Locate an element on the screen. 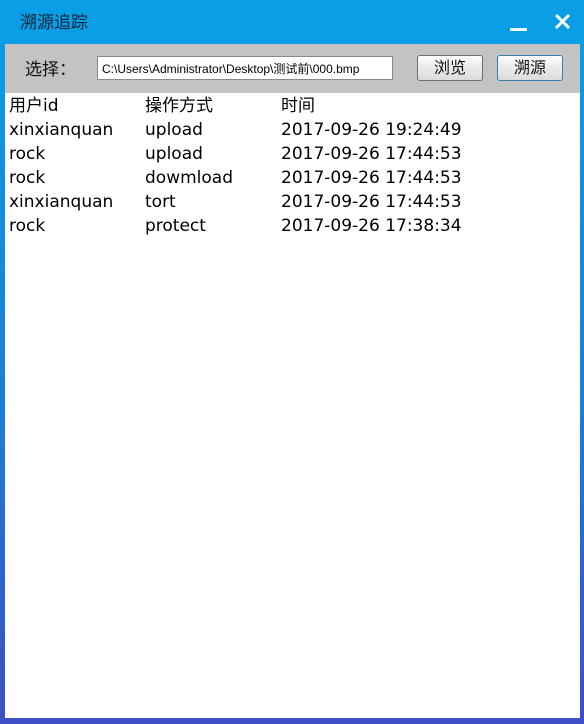 This screenshot has height=724, width=584. trace-button: 溯源 is located at coordinates (530, 68).